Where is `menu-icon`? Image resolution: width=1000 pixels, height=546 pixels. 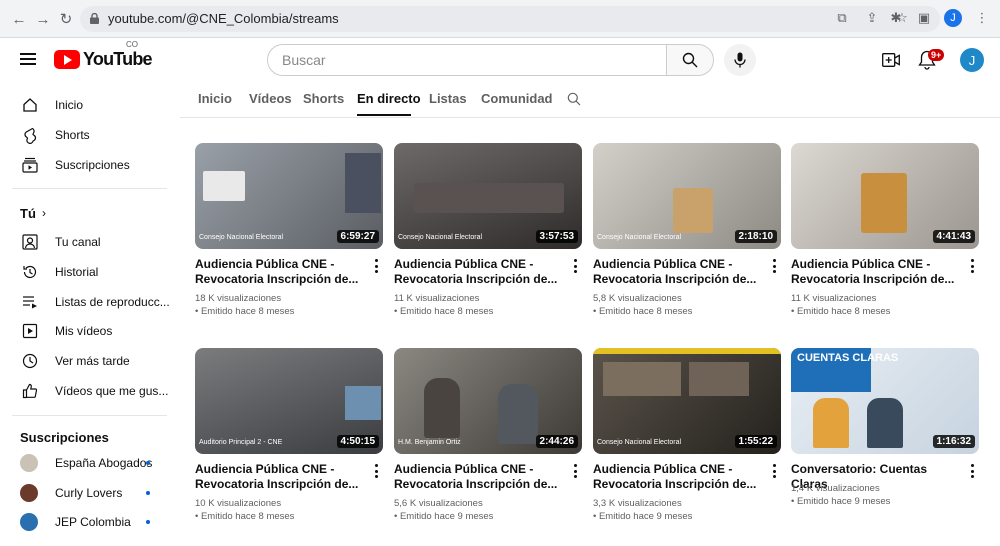 menu-icon is located at coordinates (28, 59).